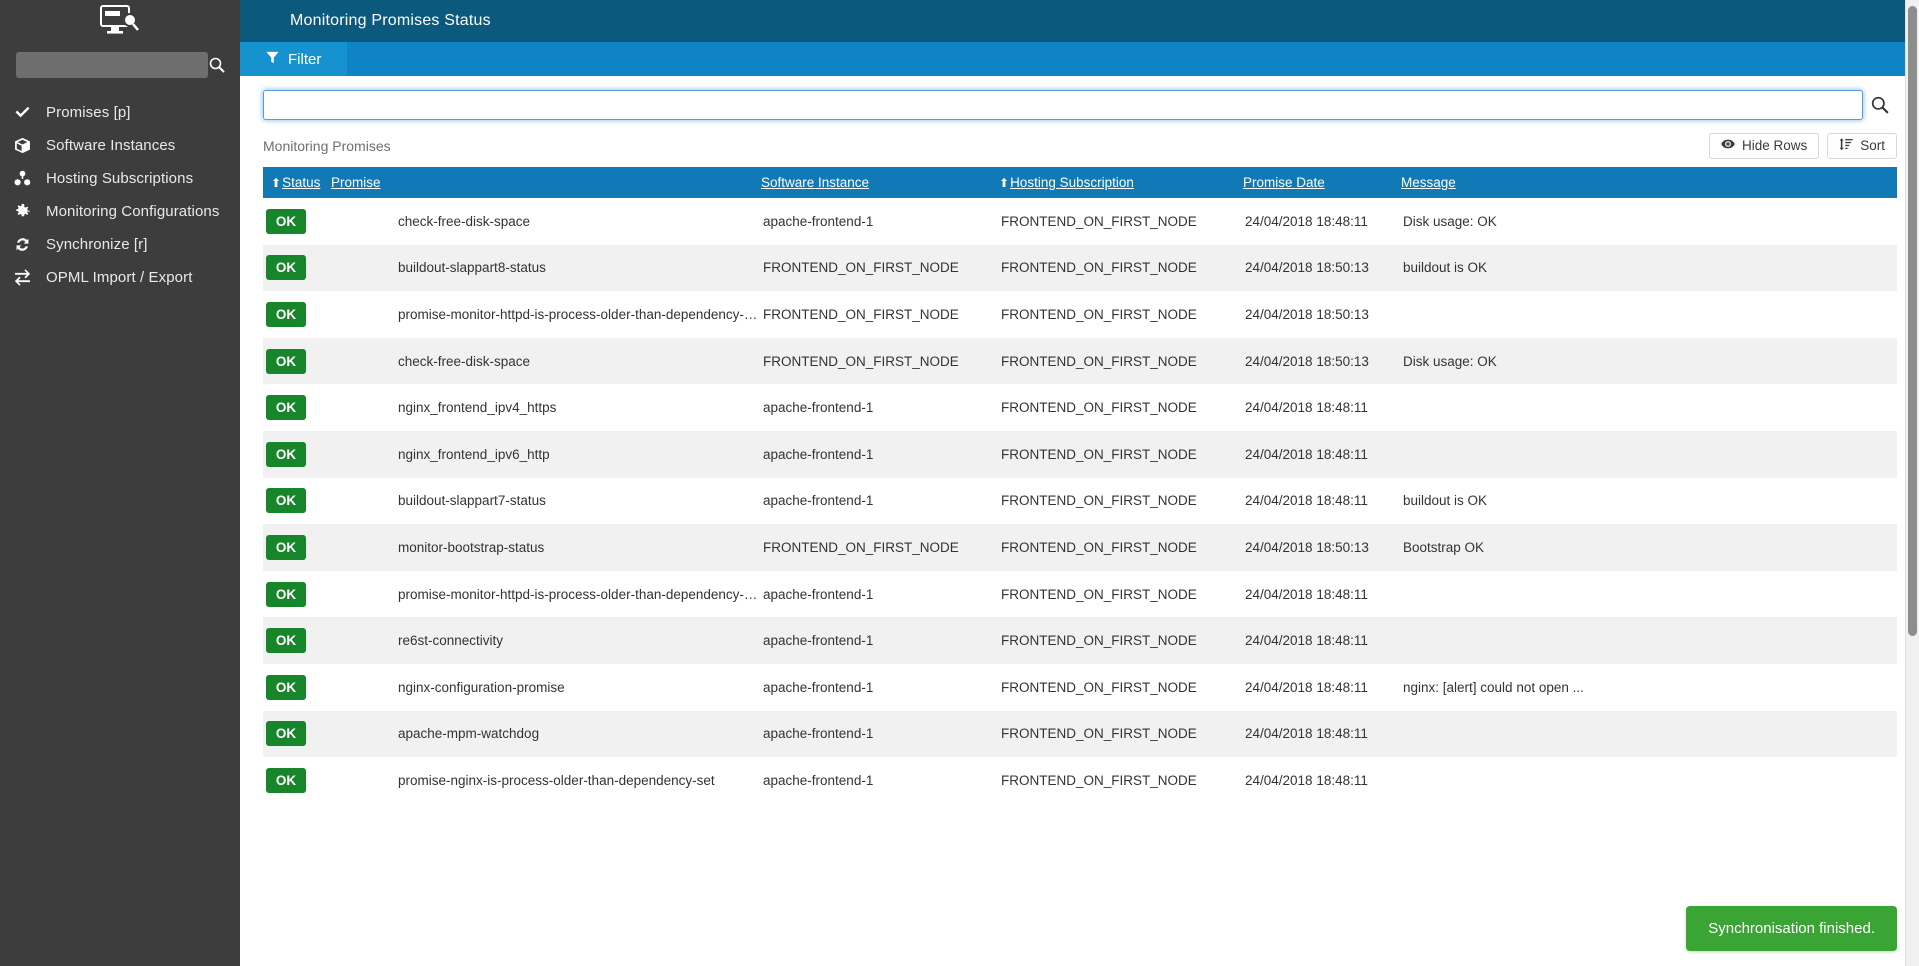 This screenshot has width=1919, height=966. Describe the element at coordinates (1306, 408) in the screenshot. I see `cell-promise-date: 24/04/2018 18:48:11` at that location.